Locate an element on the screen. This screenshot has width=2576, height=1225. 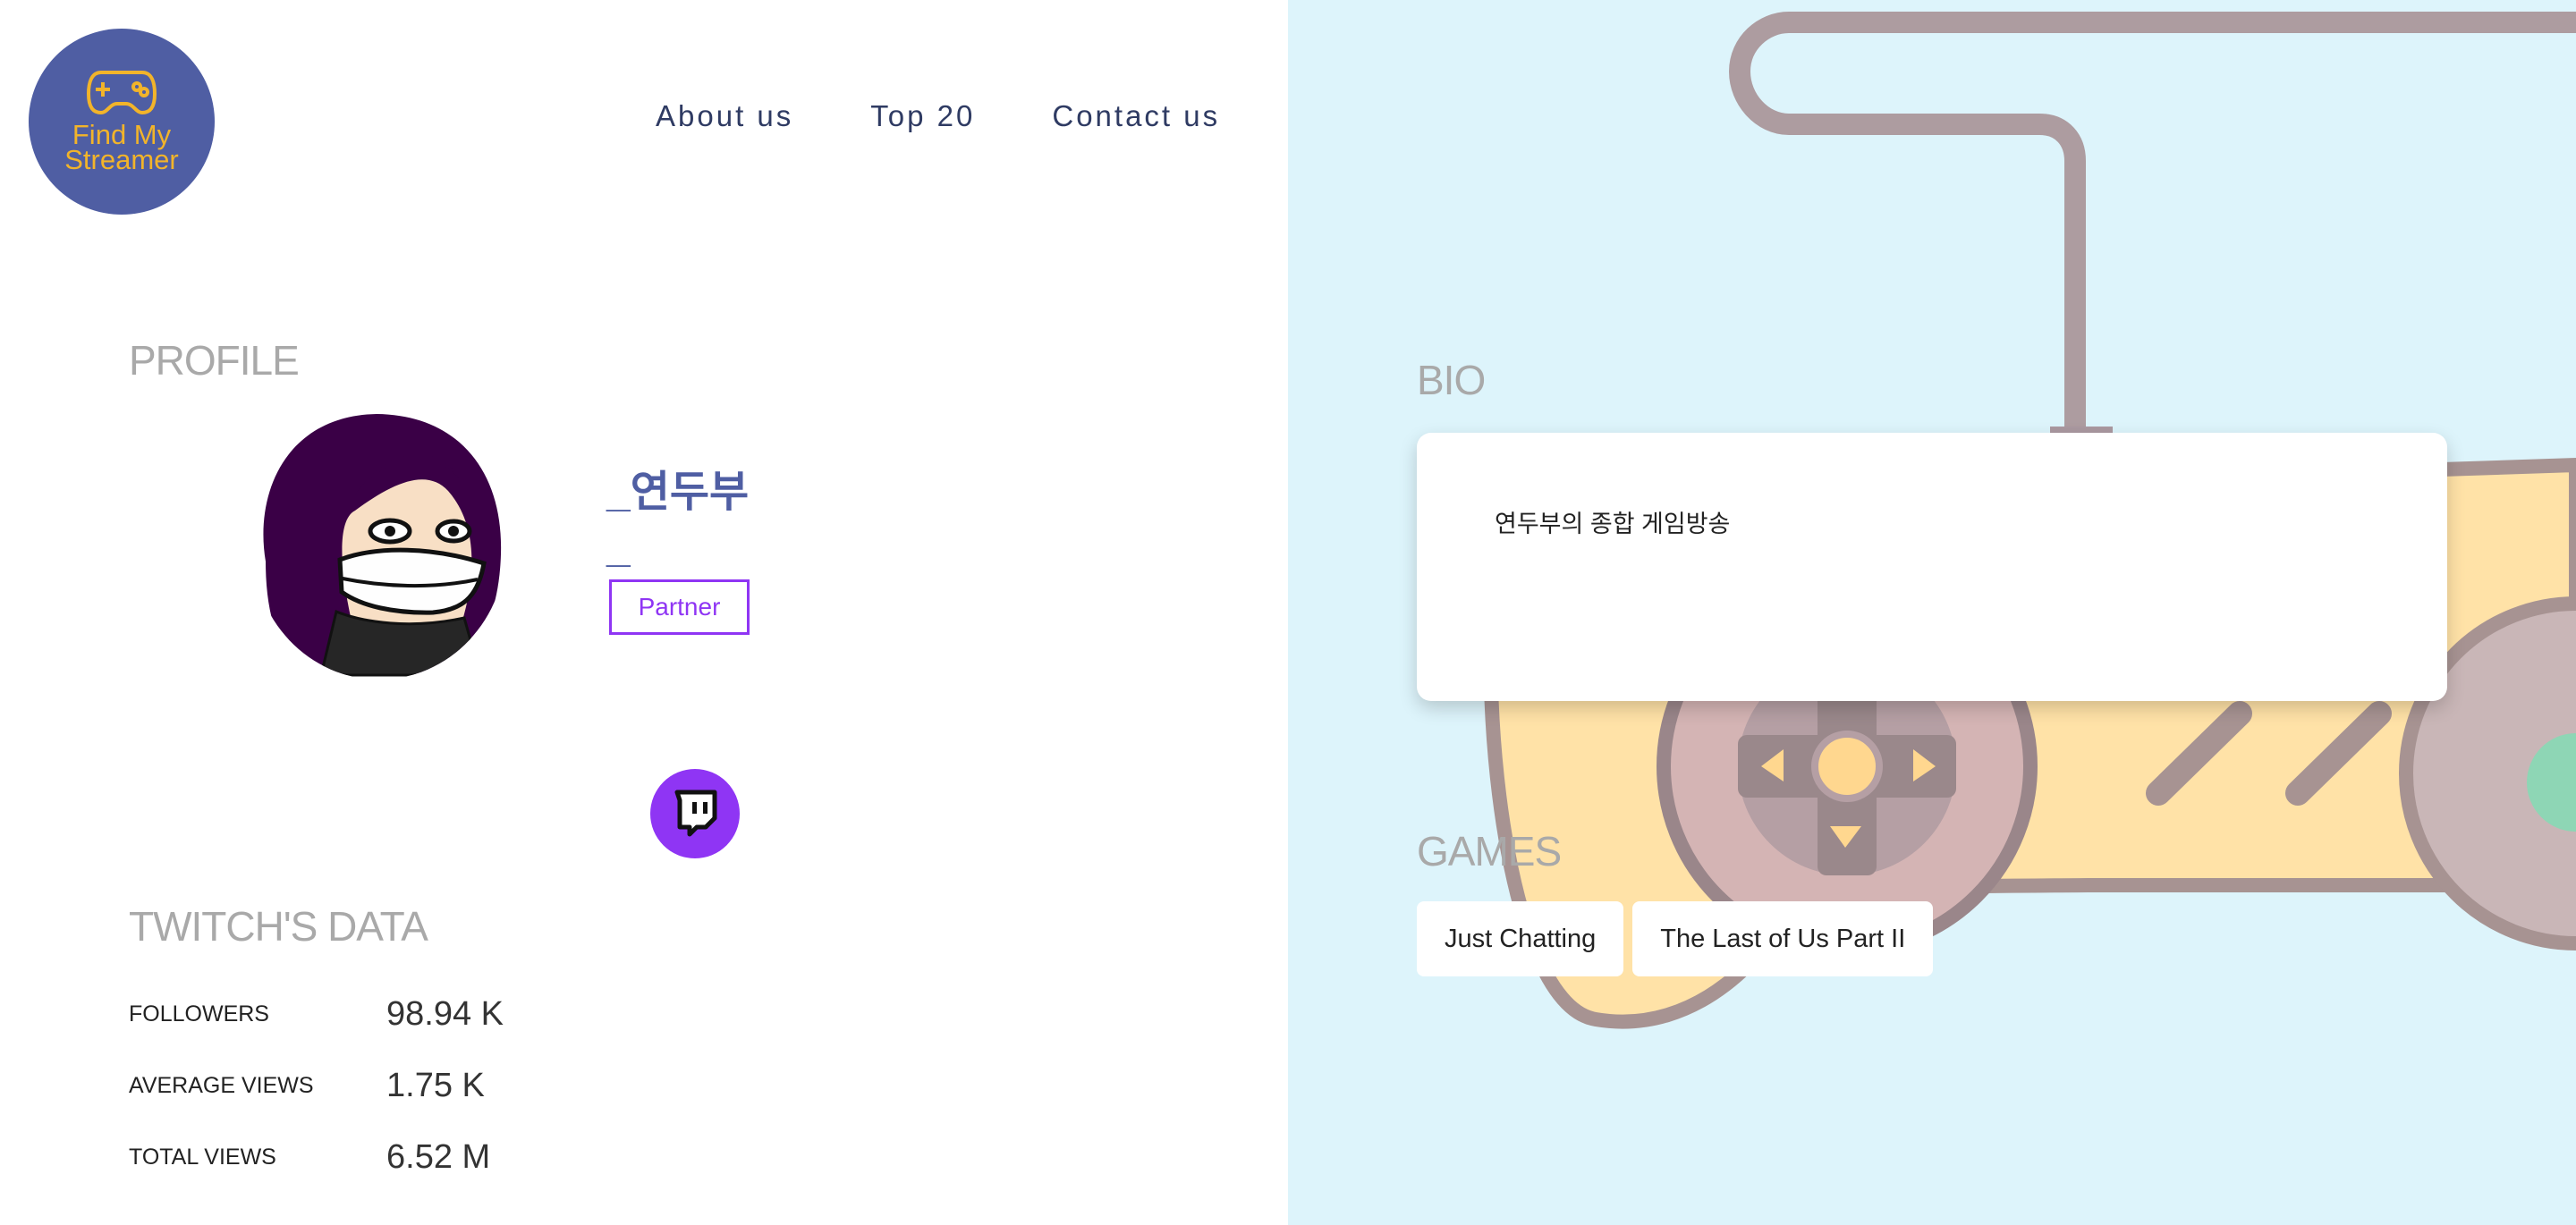
game-tag-just-chatting: Just Chatting is located at coordinates (1520, 939).